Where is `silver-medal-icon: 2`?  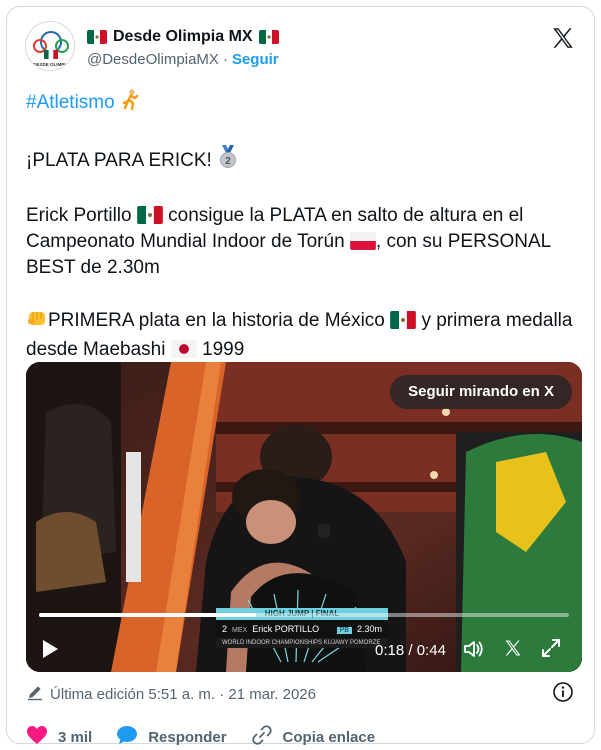
silver-medal-icon: 2 is located at coordinates (228, 161).